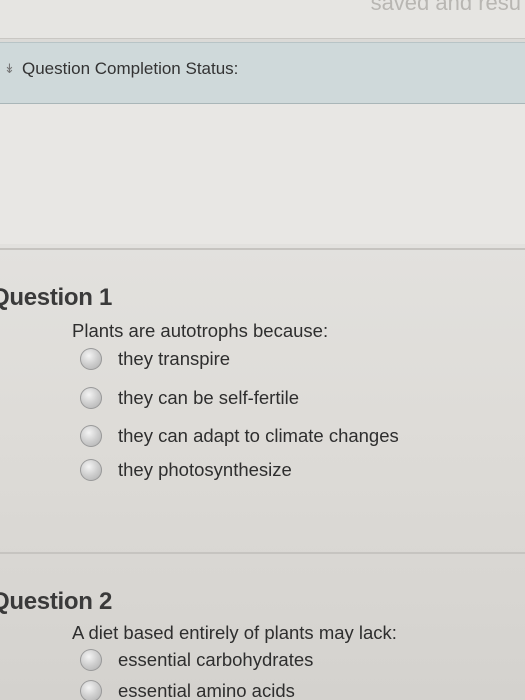 The image size is (525, 700). What do you see at coordinates (56, 297) in the screenshot?
I see `question-1-title: Question 1` at bounding box center [56, 297].